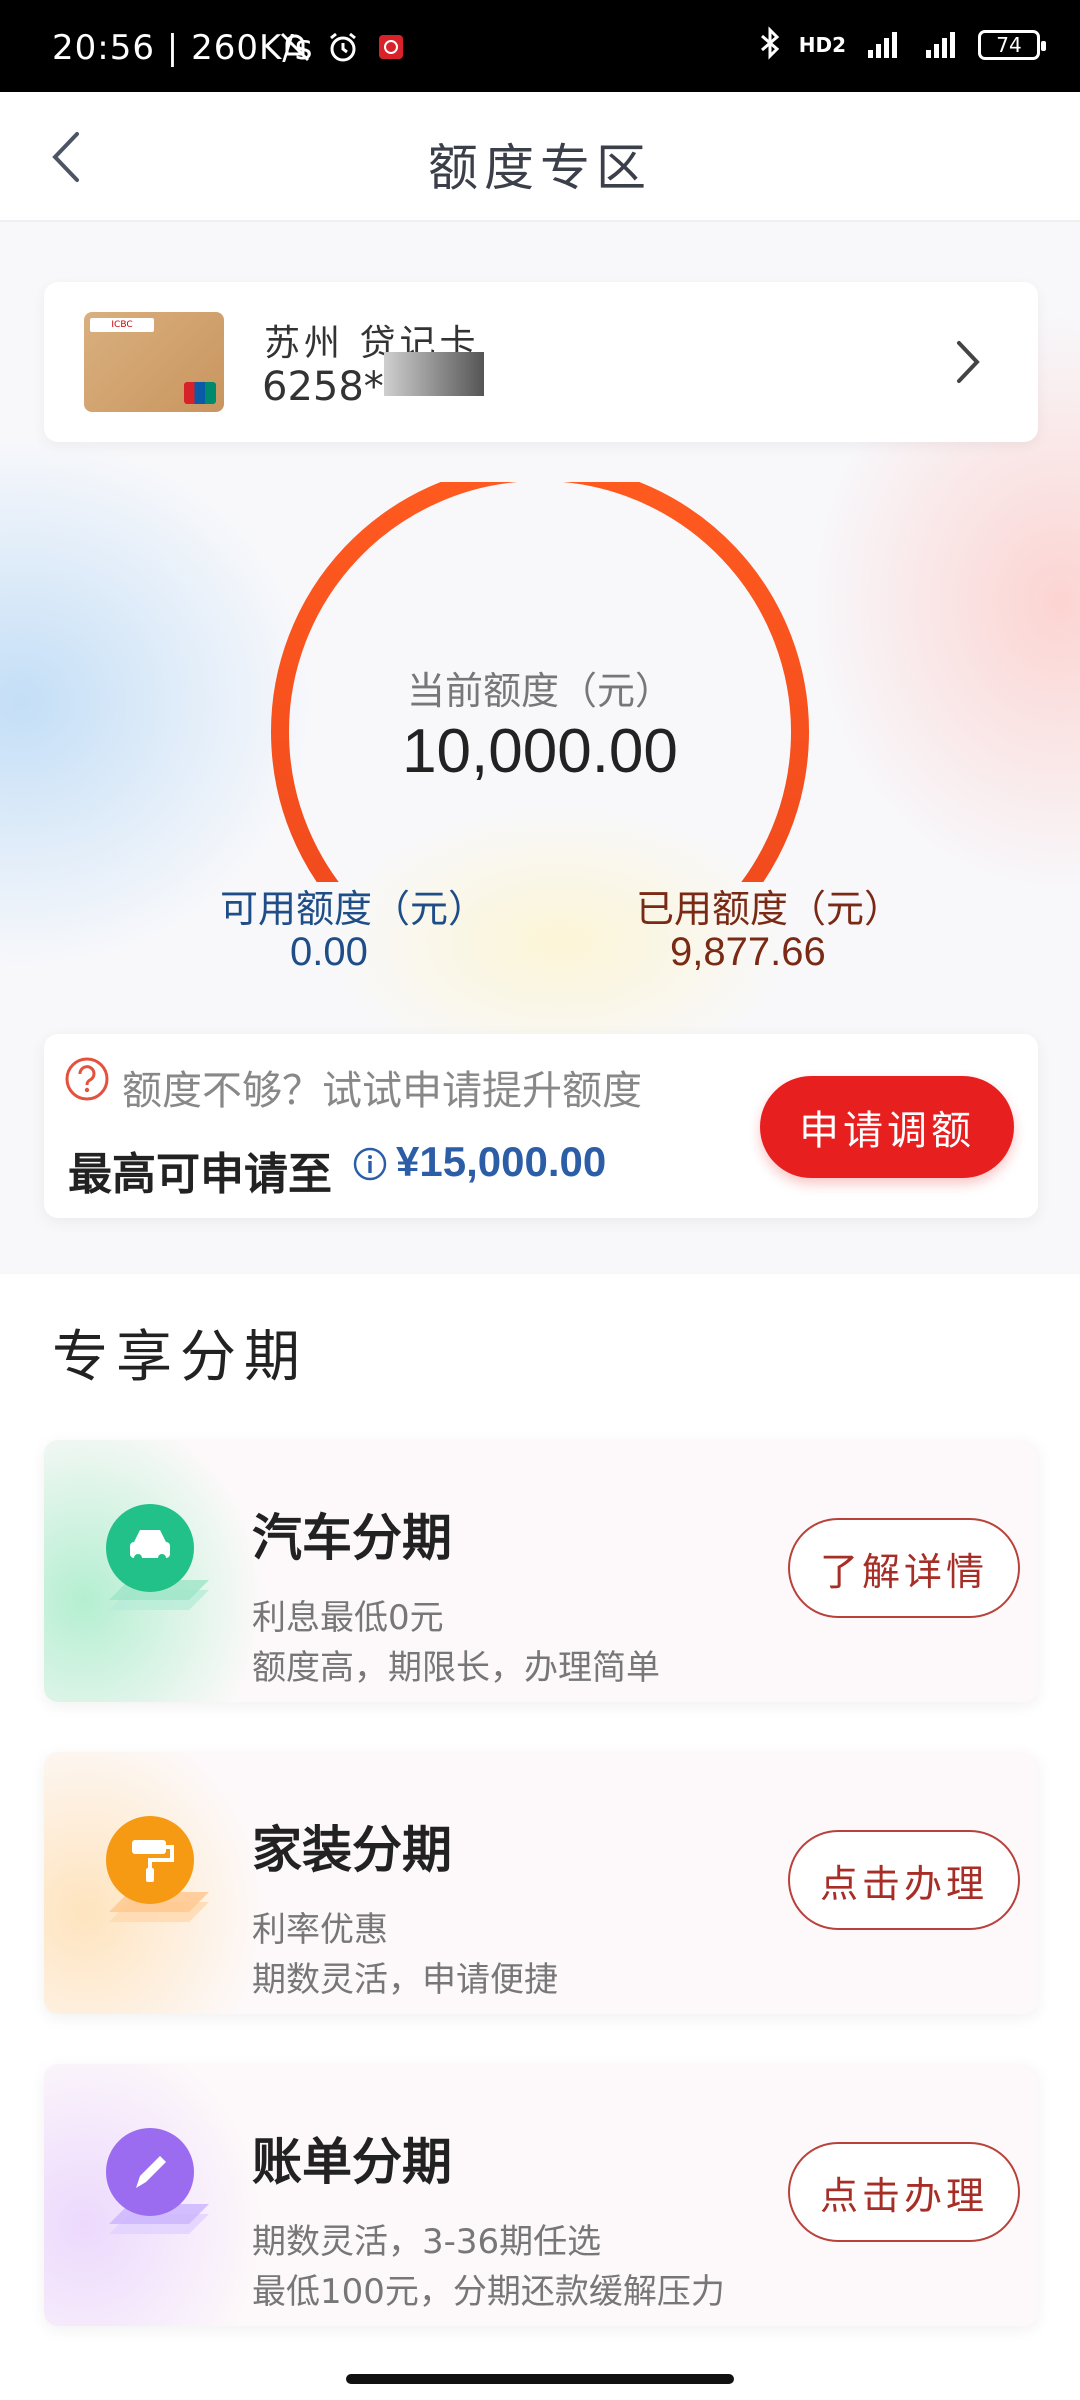 The image size is (1080, 2400). What do you see at coordinates (541, 362) in the screenshot?
I see `card-selector: ICBC 苏州 贷记卡 6258**` at bounding box center [541, 362].